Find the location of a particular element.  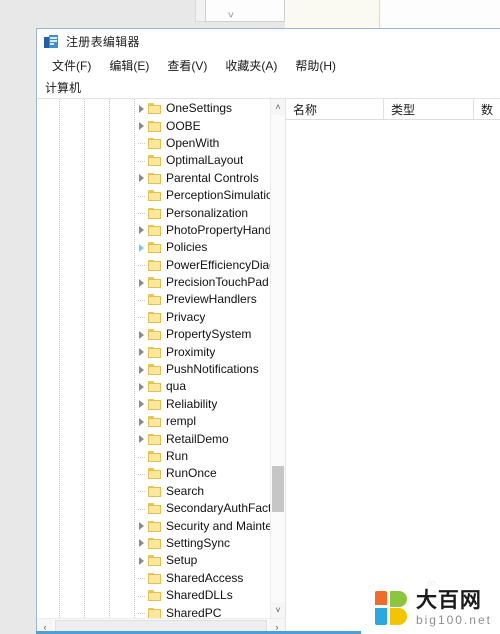

column-header-row: 名称 类型 数 is located at coordinates (393, 109).